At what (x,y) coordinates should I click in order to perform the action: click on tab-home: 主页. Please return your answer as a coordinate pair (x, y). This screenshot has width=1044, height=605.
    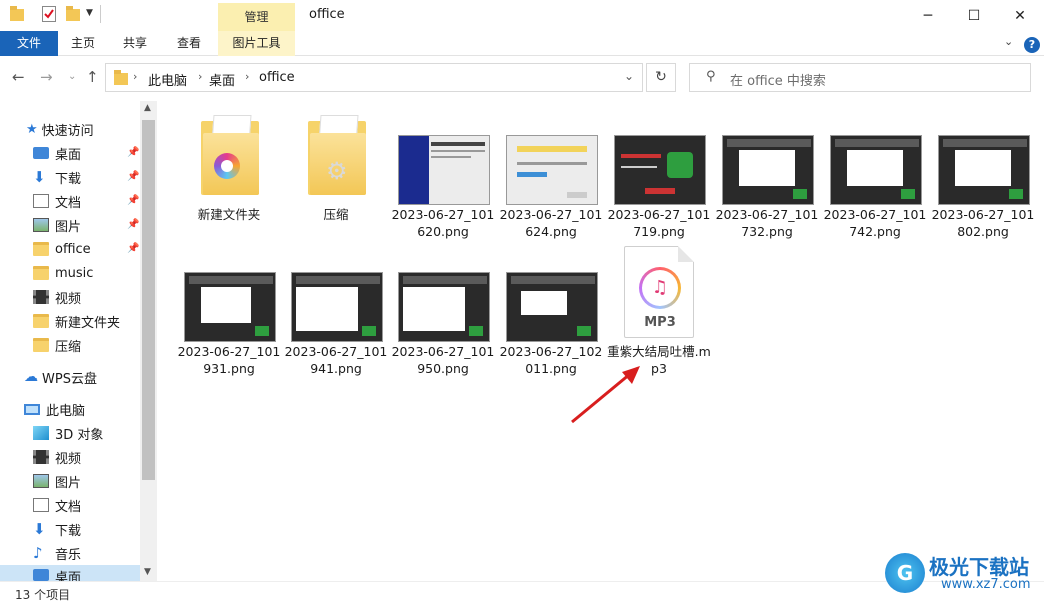
    Looking at the image, I should click on (83, 43).